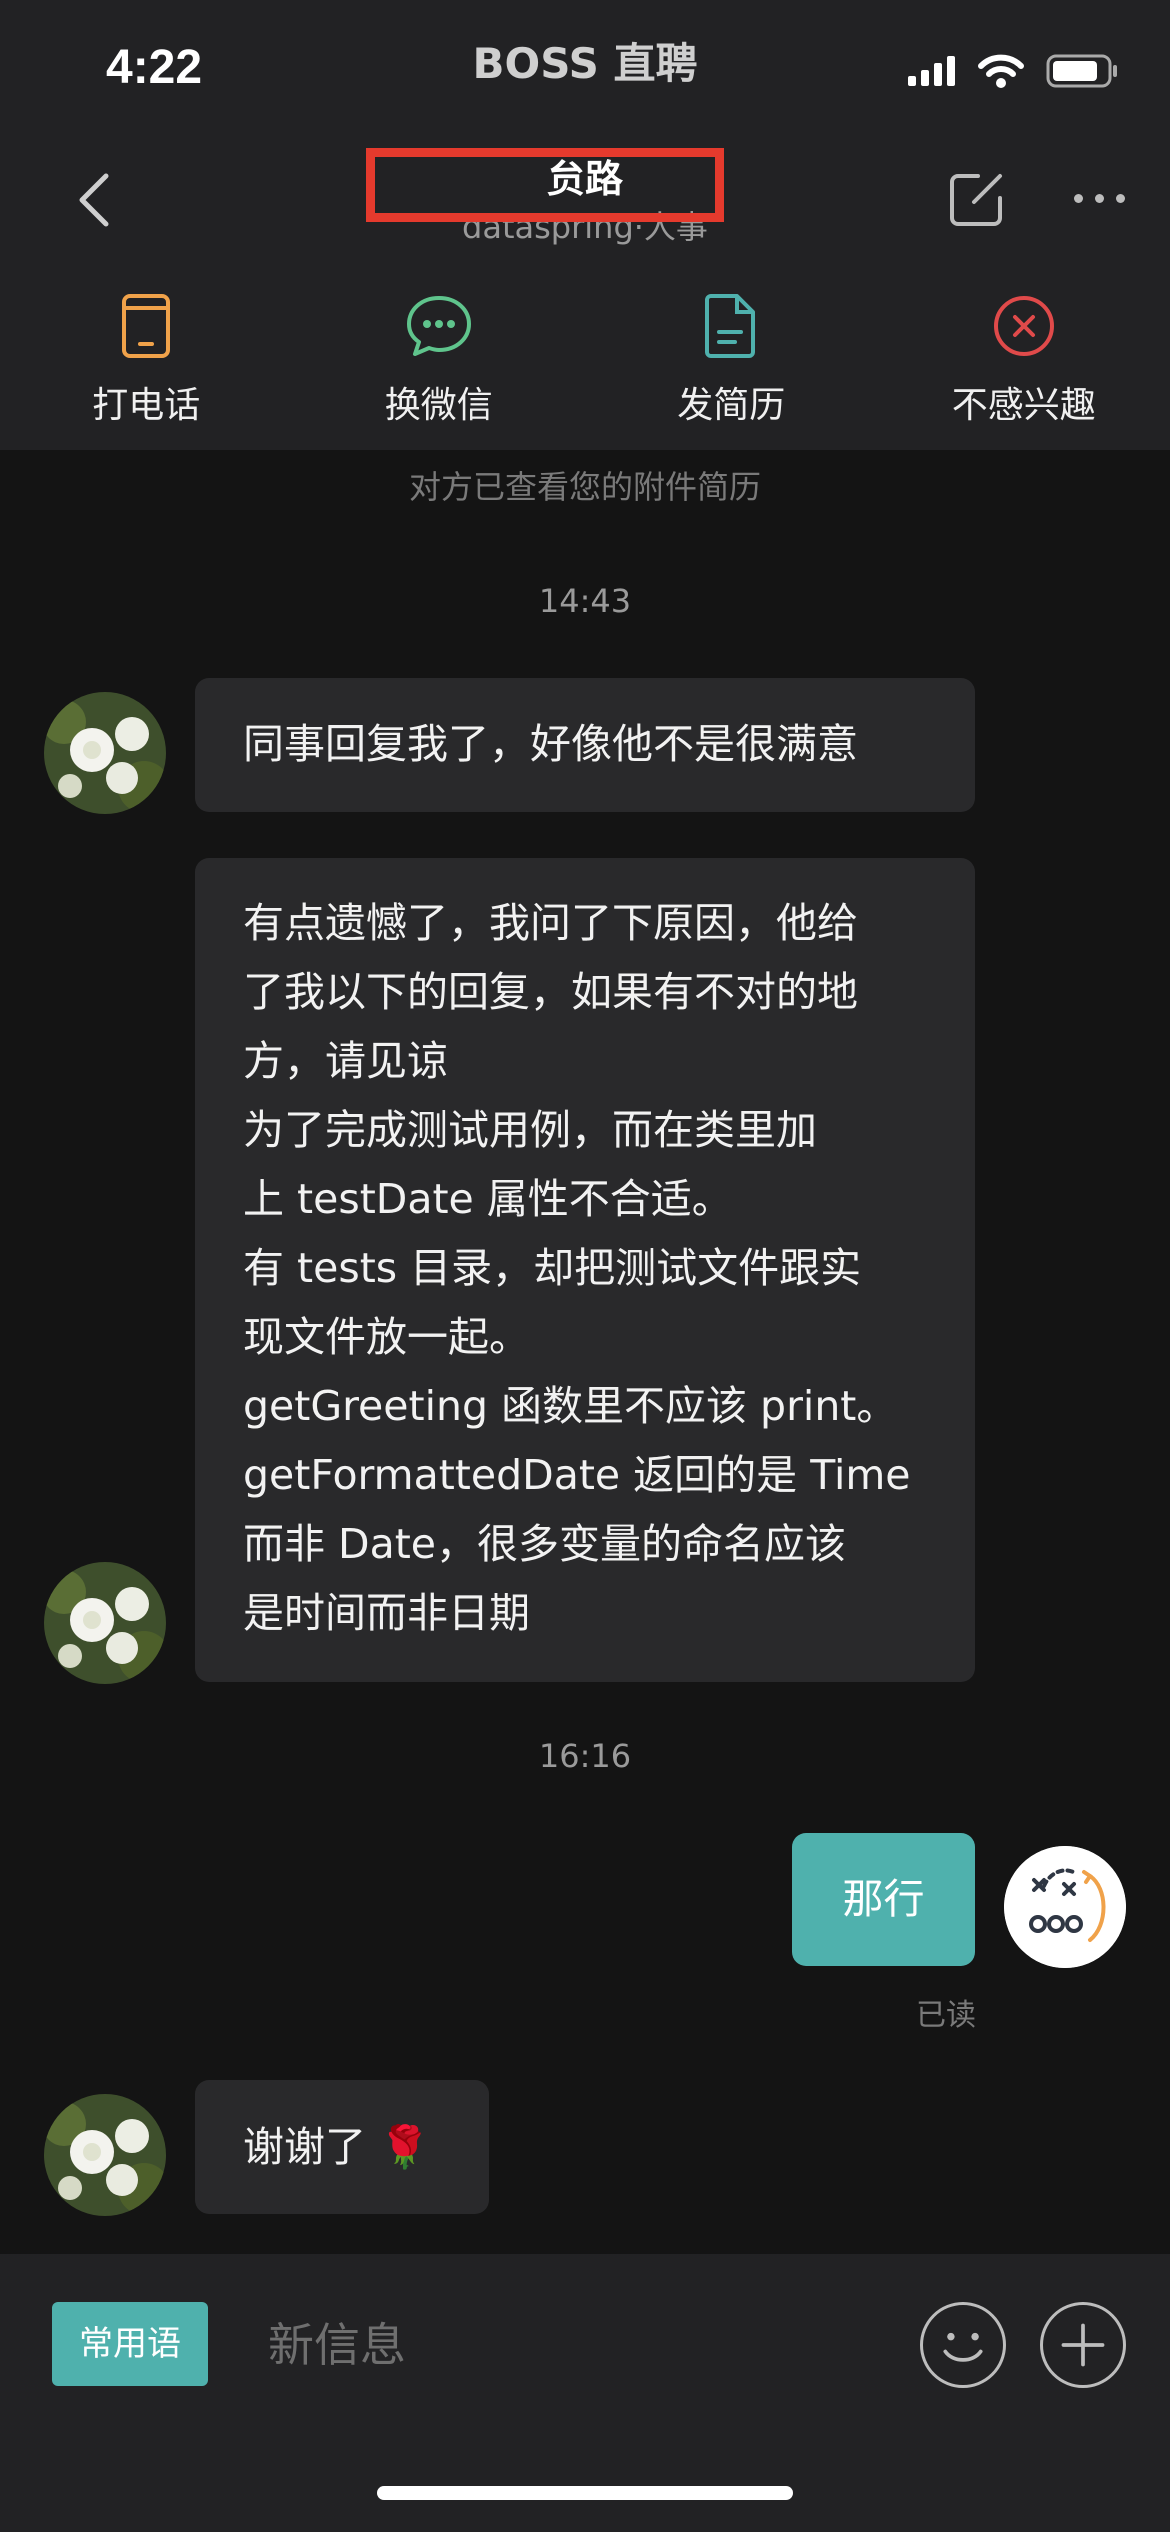 This screenshot has width=1170, height=2532. What do you see at coordinates (1023, 326) in the screenshot?
I see `close-circle-icon` at bounding box center [1023, 326].